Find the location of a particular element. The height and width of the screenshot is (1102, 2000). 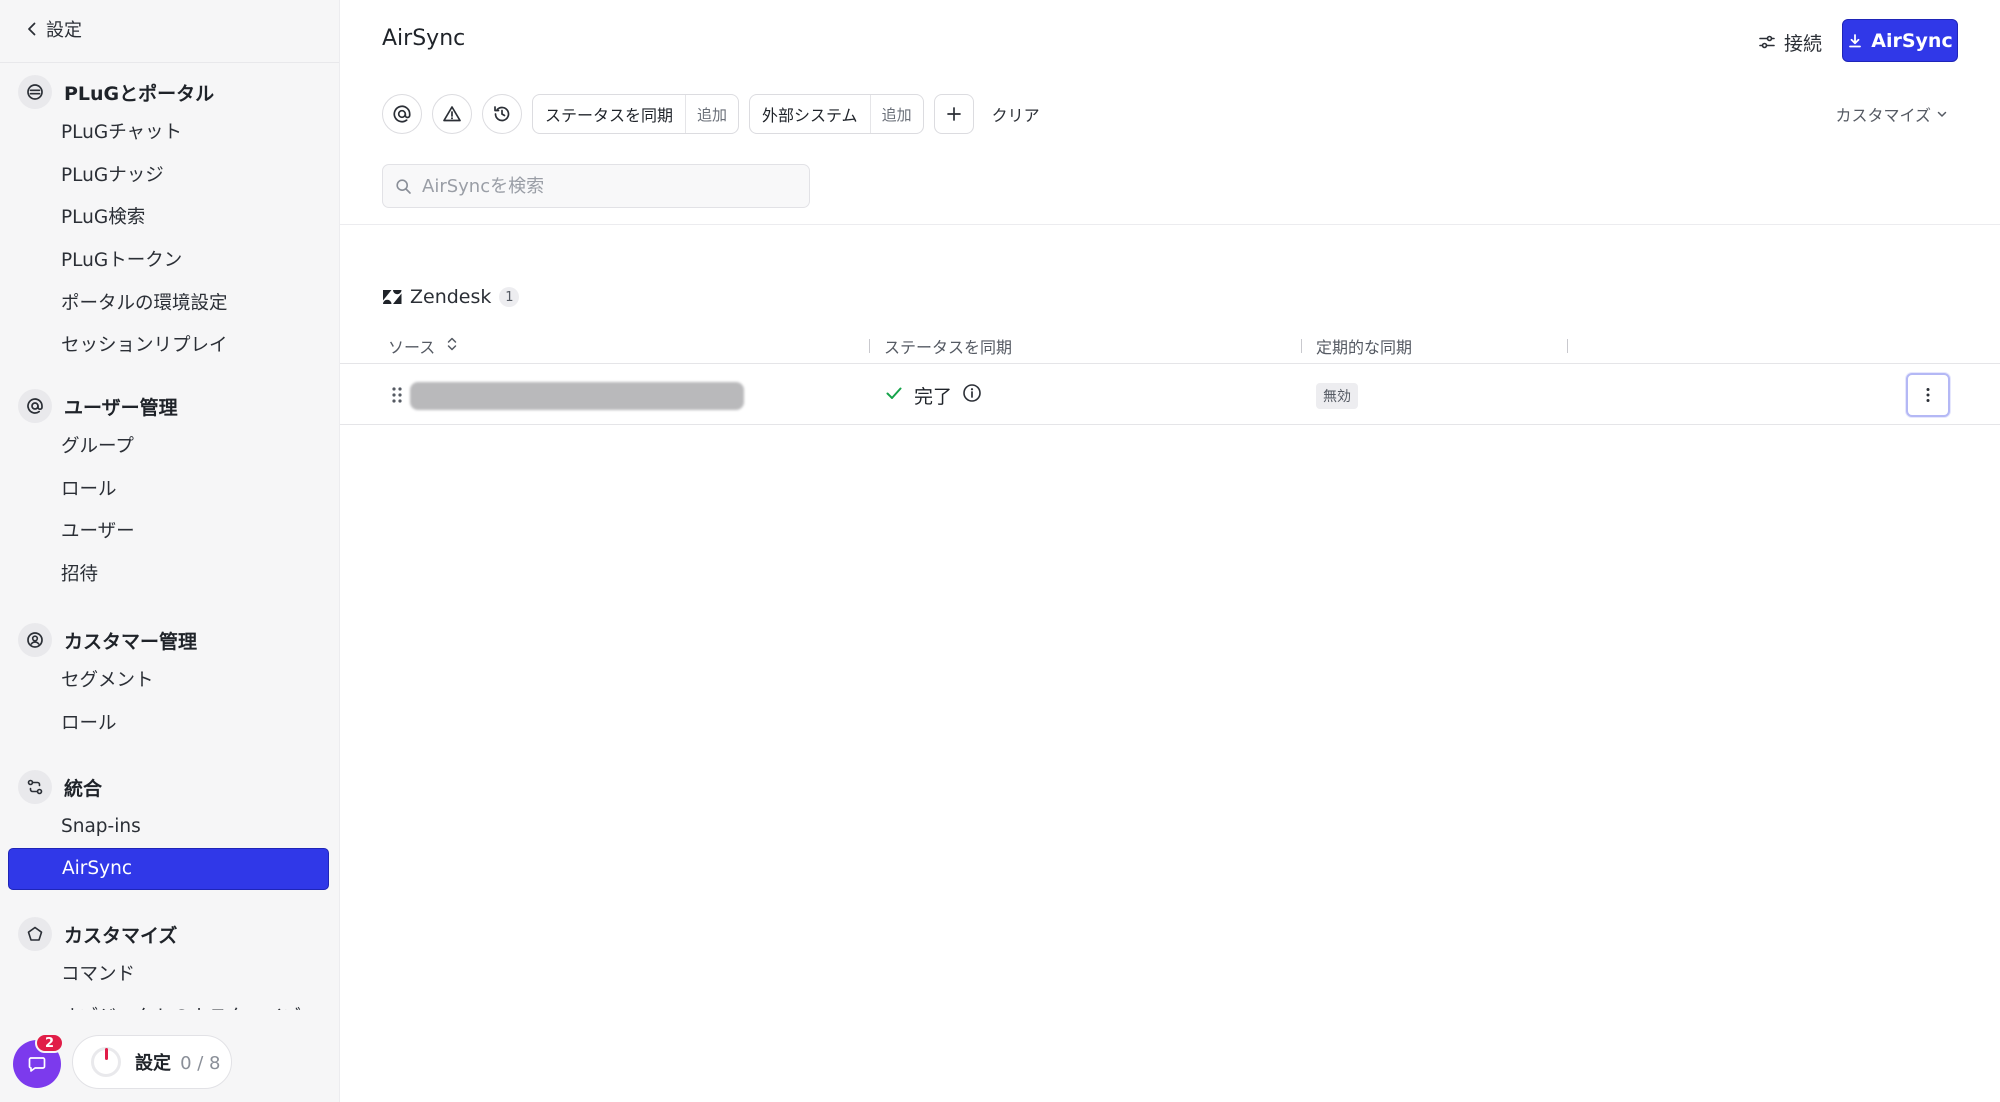

chip-label: ステータスを同期 is located at coordinates (610, 114).